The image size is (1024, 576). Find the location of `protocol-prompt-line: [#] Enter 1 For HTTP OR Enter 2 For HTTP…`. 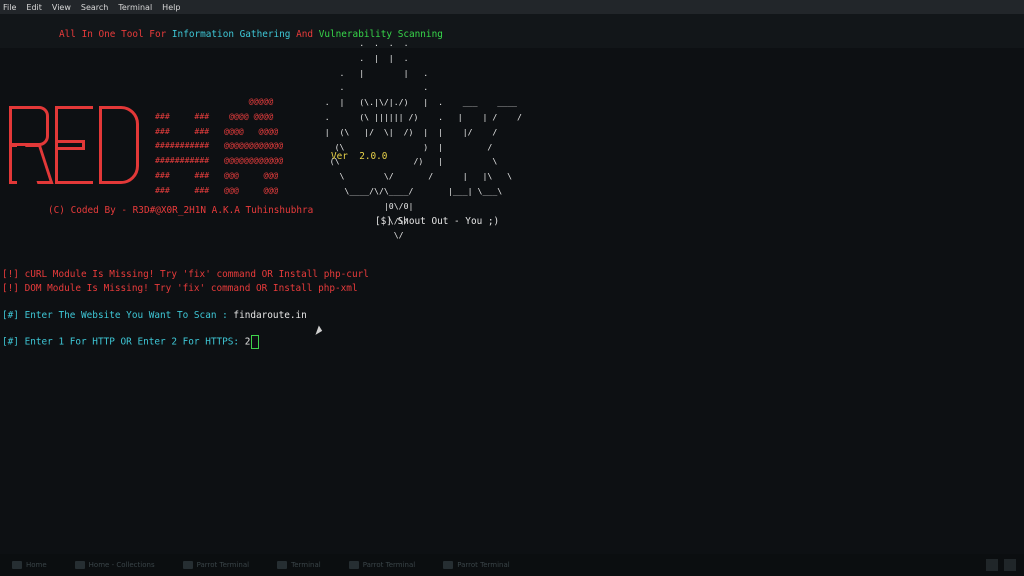

protocol-prompt-line: [#] Enter 1 For HTTP OR Enter 2 For HTTP… is located at coordinates (131, 342).